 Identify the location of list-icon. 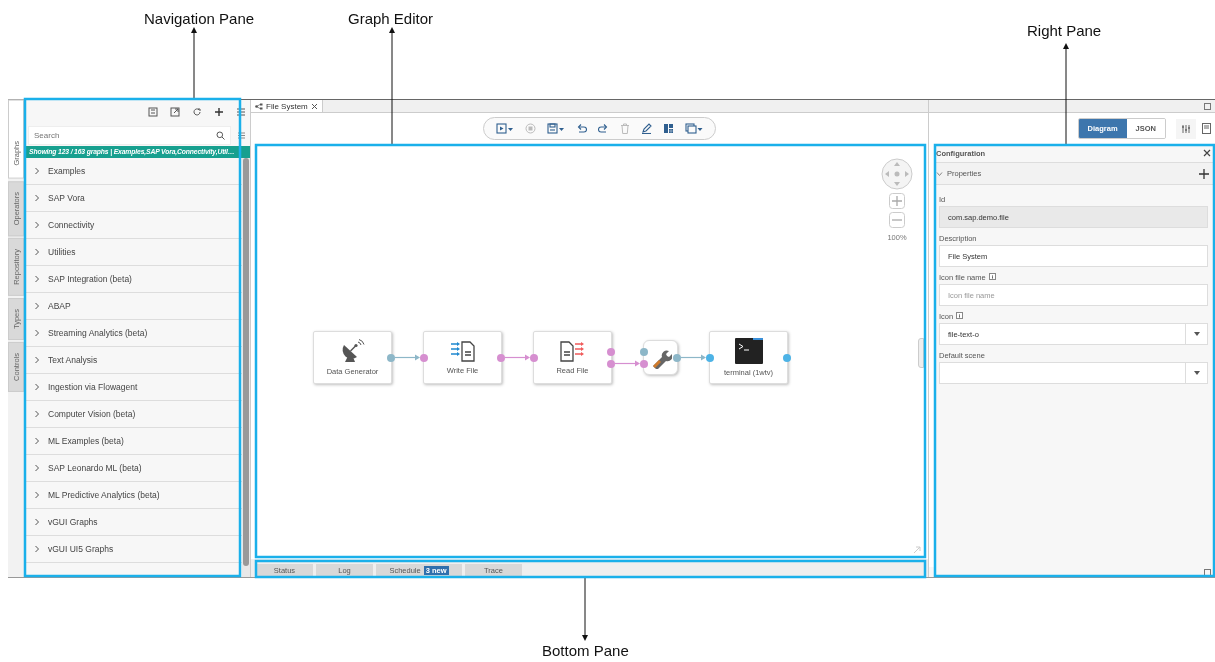
(241, 135).